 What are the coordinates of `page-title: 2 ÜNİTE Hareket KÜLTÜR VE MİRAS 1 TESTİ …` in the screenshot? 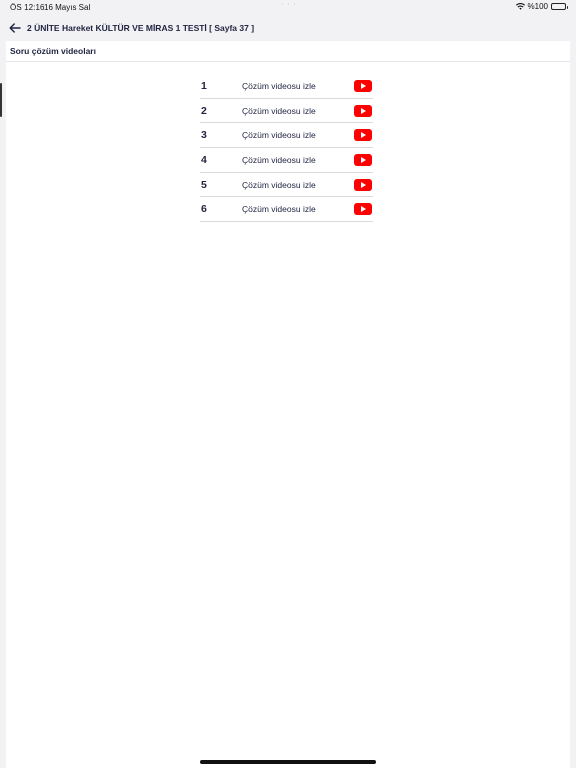 It's located at (141, 28).